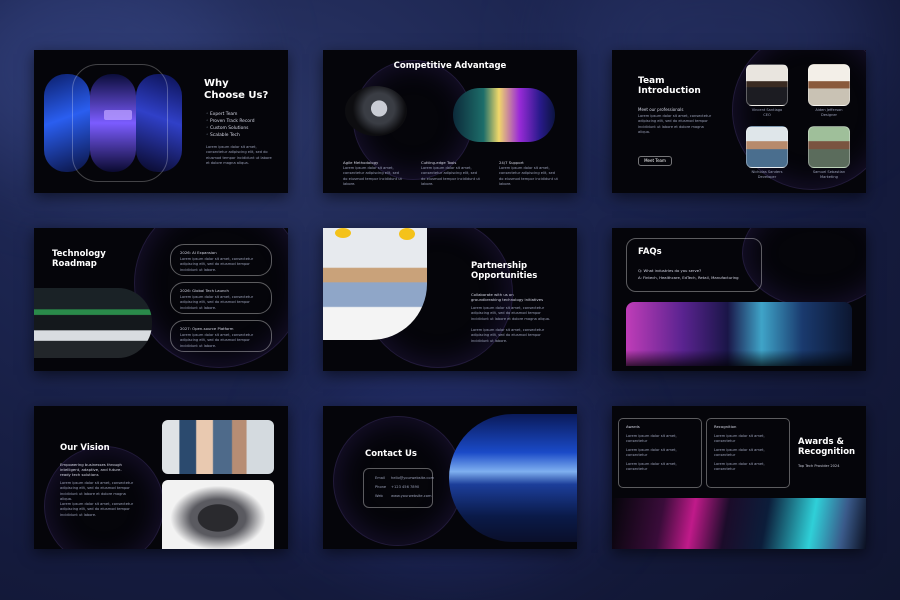  I want to click on column-head: 24/7 Support, so click(511, 162).